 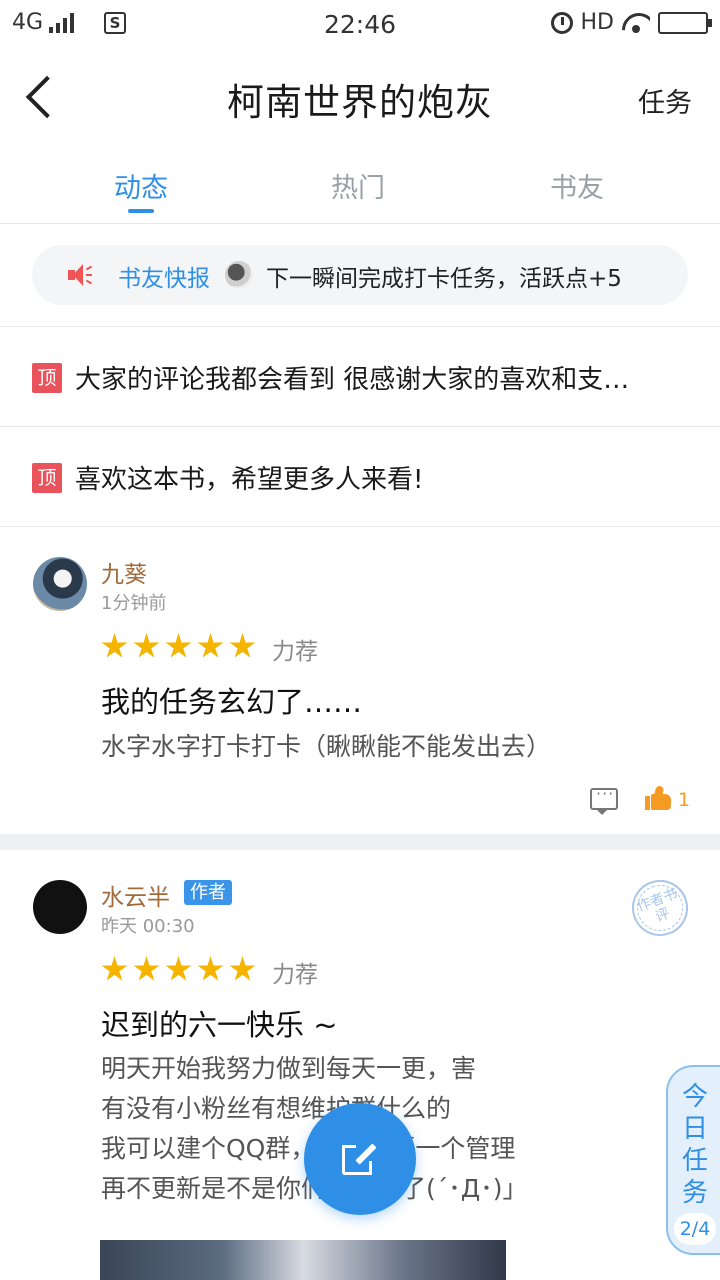 I want to click on pinned-text: 喜欢这本书，希望更多人来看!, so click(x=249, y=480).